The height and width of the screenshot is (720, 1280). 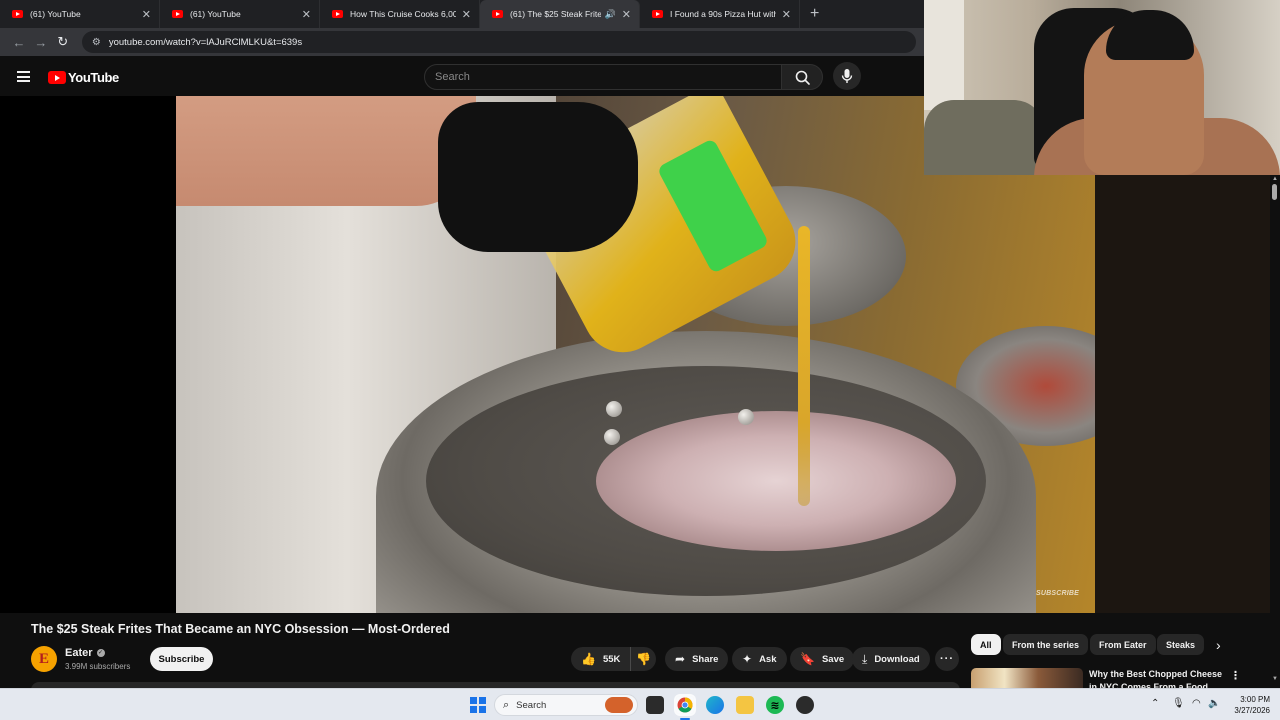 What do you see at coordinates (1274, 192) in the screenshot?
I see `scrollbar-thumb` at bounding box center [1274, 192].